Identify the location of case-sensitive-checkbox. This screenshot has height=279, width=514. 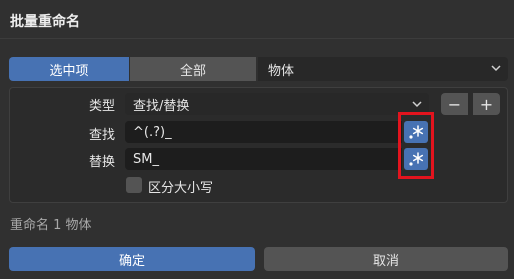
(134, 185).